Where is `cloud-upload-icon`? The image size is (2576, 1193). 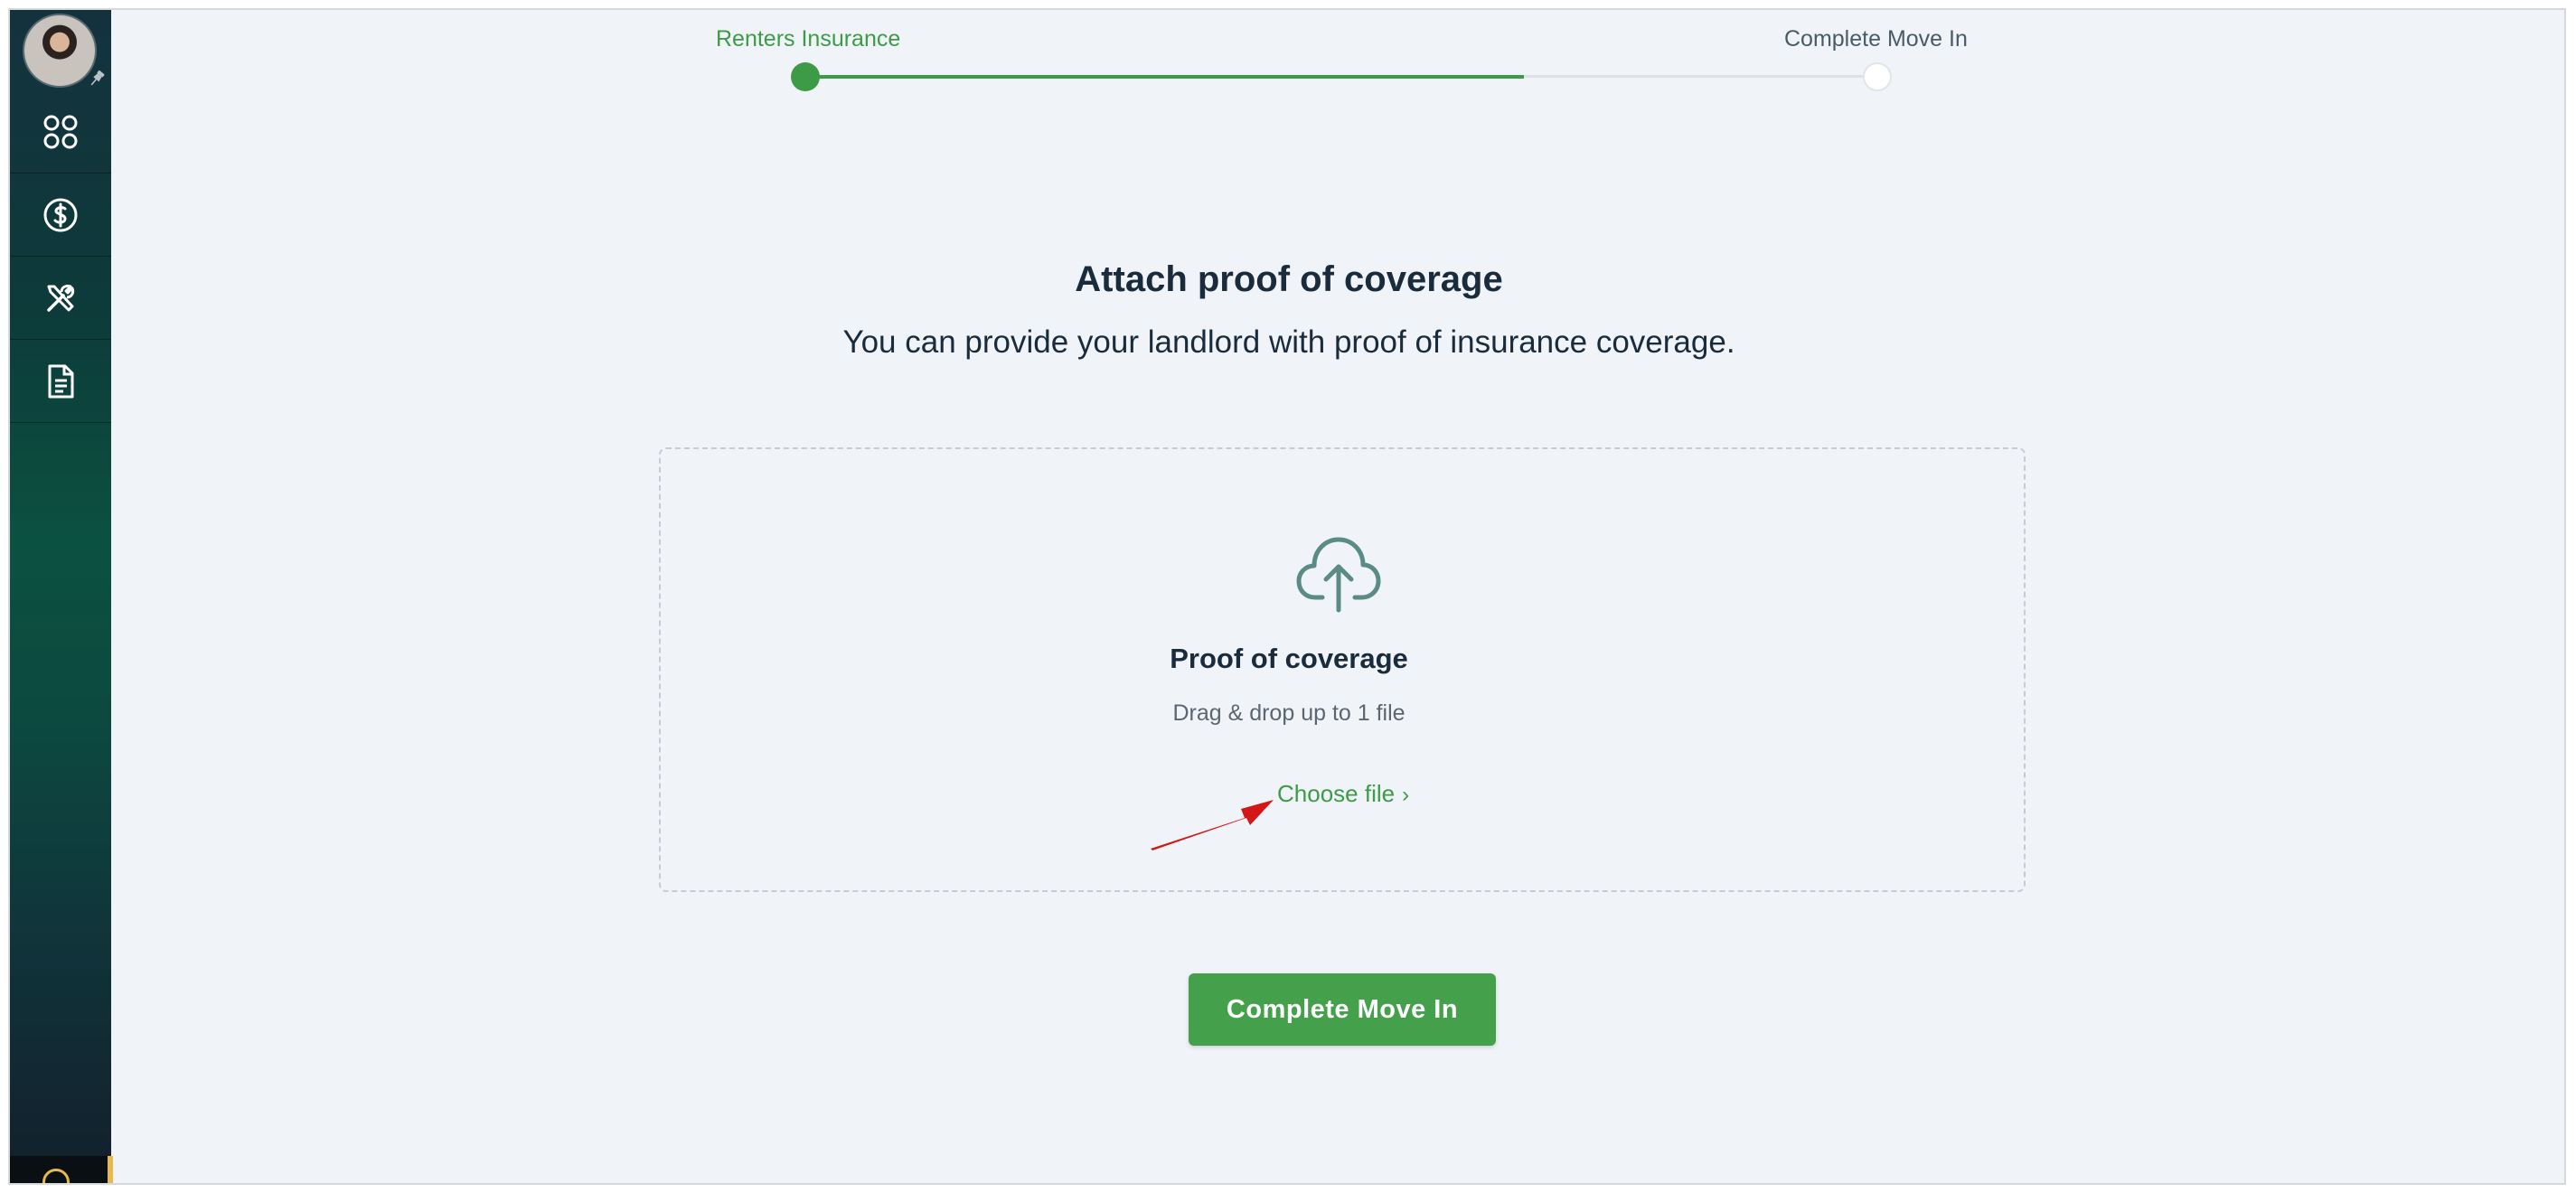 cloud-upload-icon is located at coordinates (1339, 575).